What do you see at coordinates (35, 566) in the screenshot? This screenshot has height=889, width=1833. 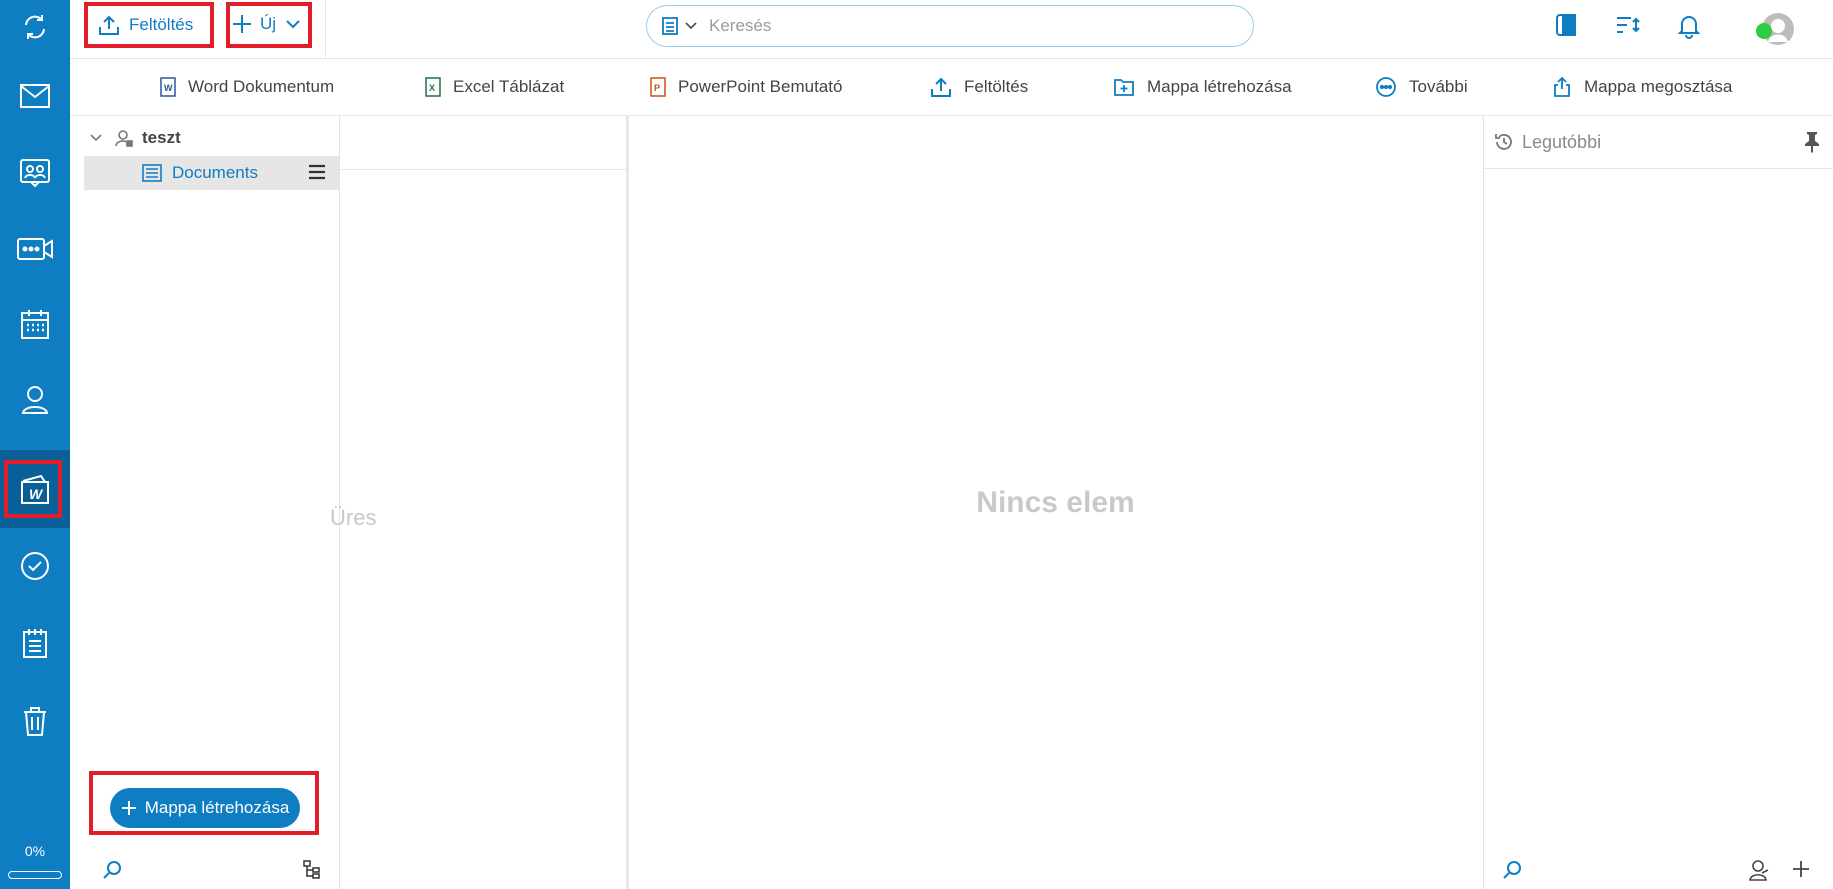 I see `tasks-icon` at bounding box center [35, 566].